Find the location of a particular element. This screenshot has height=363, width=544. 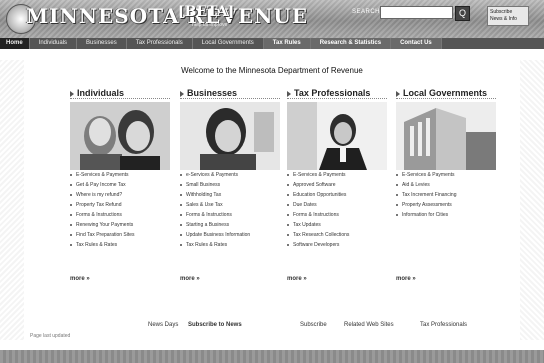

list-item: Approved Software is located at coordinates (337, 185).